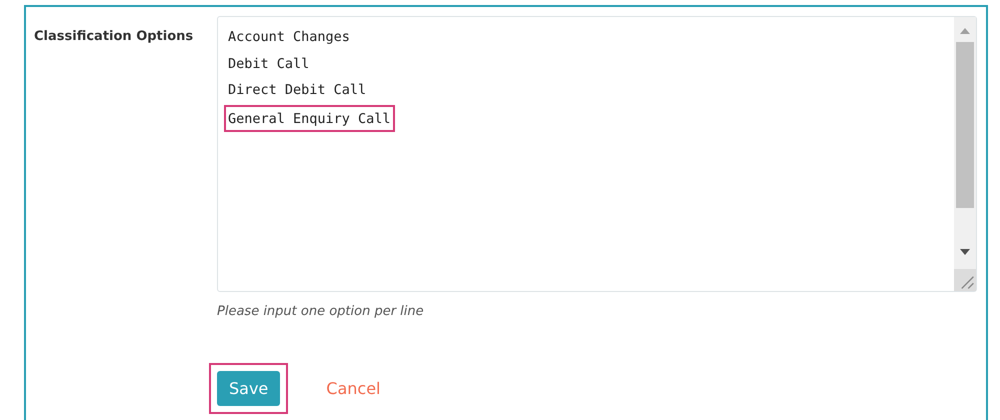 The image size is (1000, 420). I want to click on option-line: Direct Debit Call, so click(297, 90).